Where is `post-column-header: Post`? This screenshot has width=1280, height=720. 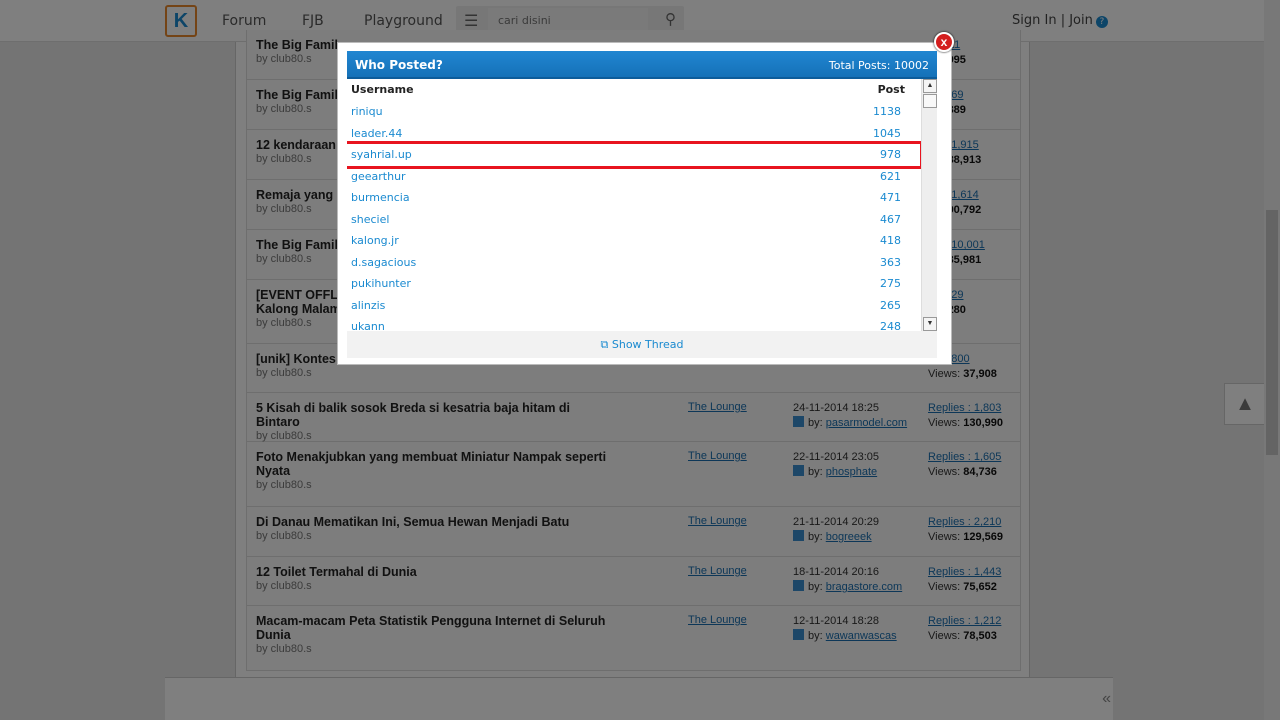
post-column-header: Post is located at coordinates (891, 89).